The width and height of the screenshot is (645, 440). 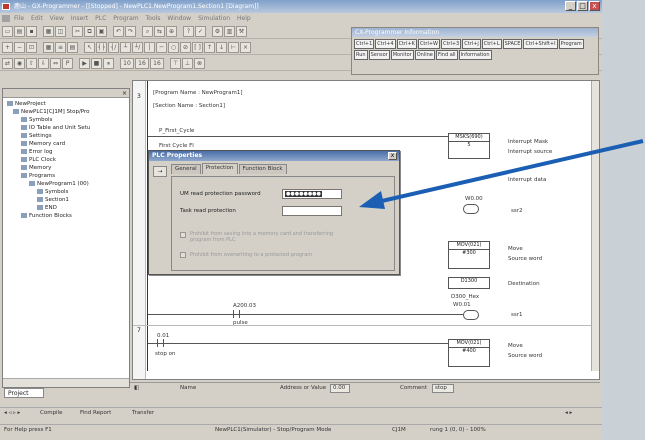 I want to click on view-table-icon: ▤, so click(x=72, y=47).